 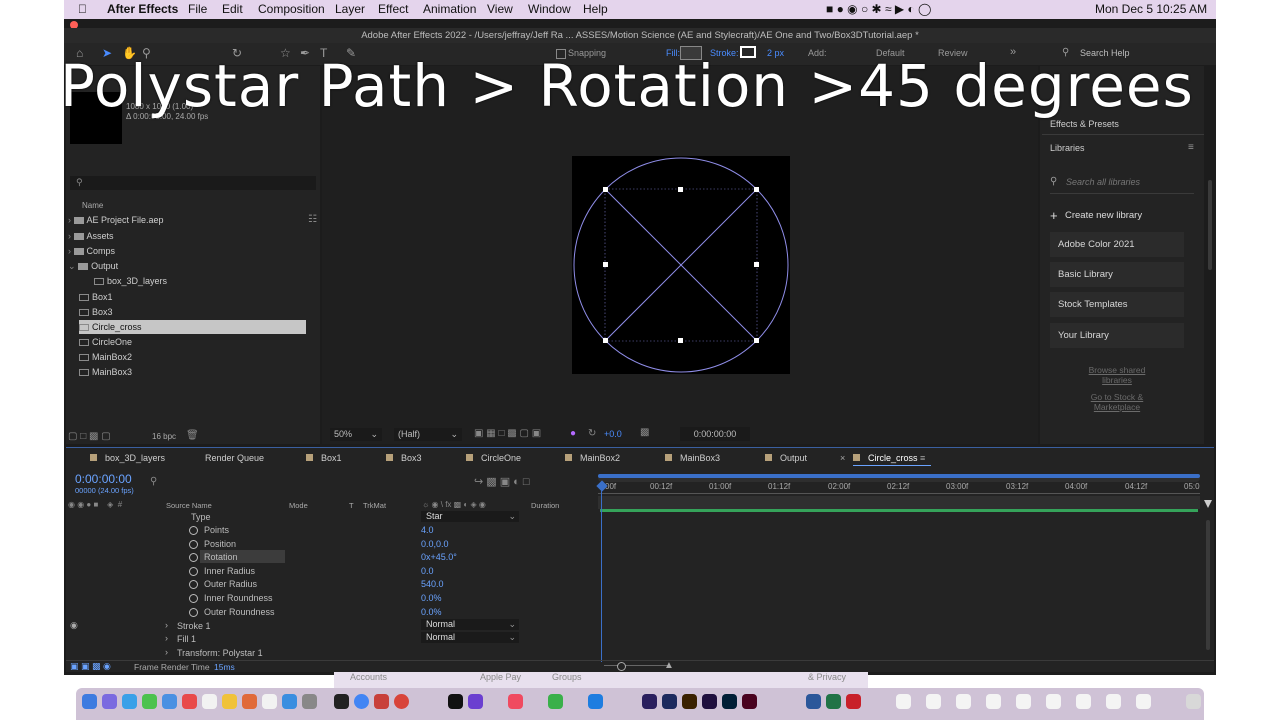 What do you see at coordinates (234, 458) in the screenshot?
I see `timeline-tab: Render Queue` at bounding box center [234, 458].